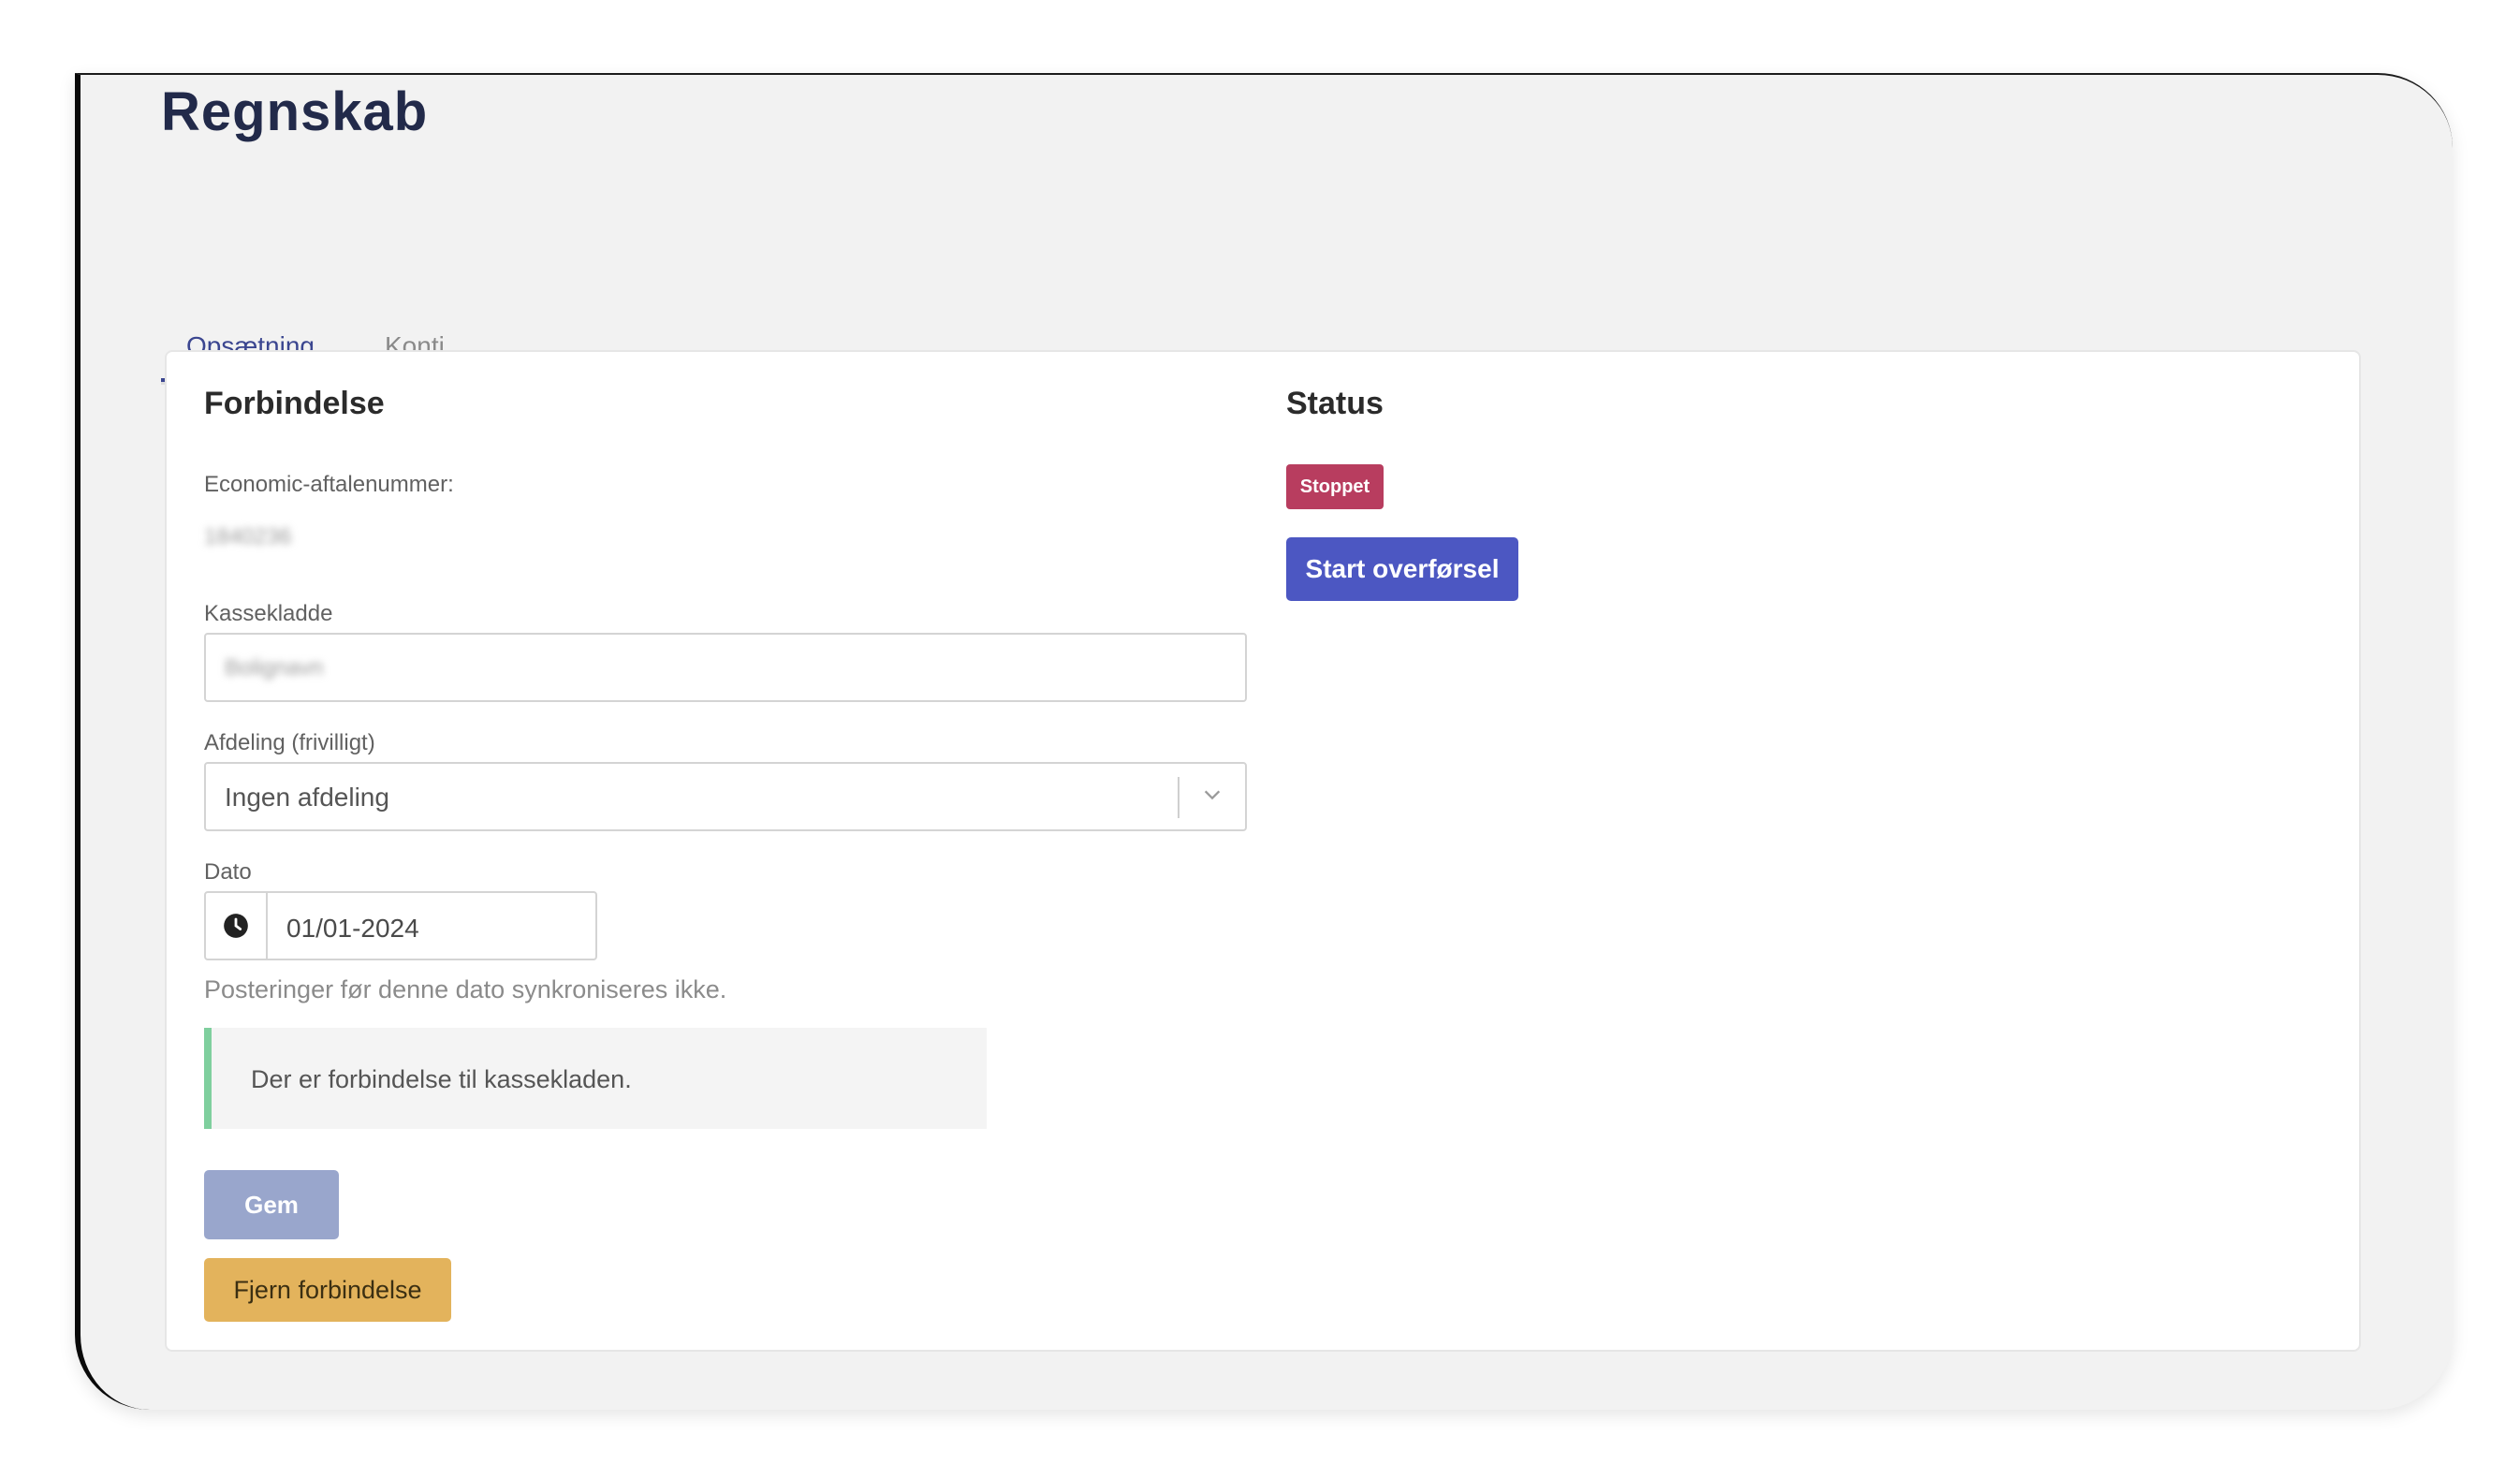  What do you see at coordinates (725, 796) in the screenshot?
I see `department-select: Ingen afdeling` at bounding box center [725, 796].